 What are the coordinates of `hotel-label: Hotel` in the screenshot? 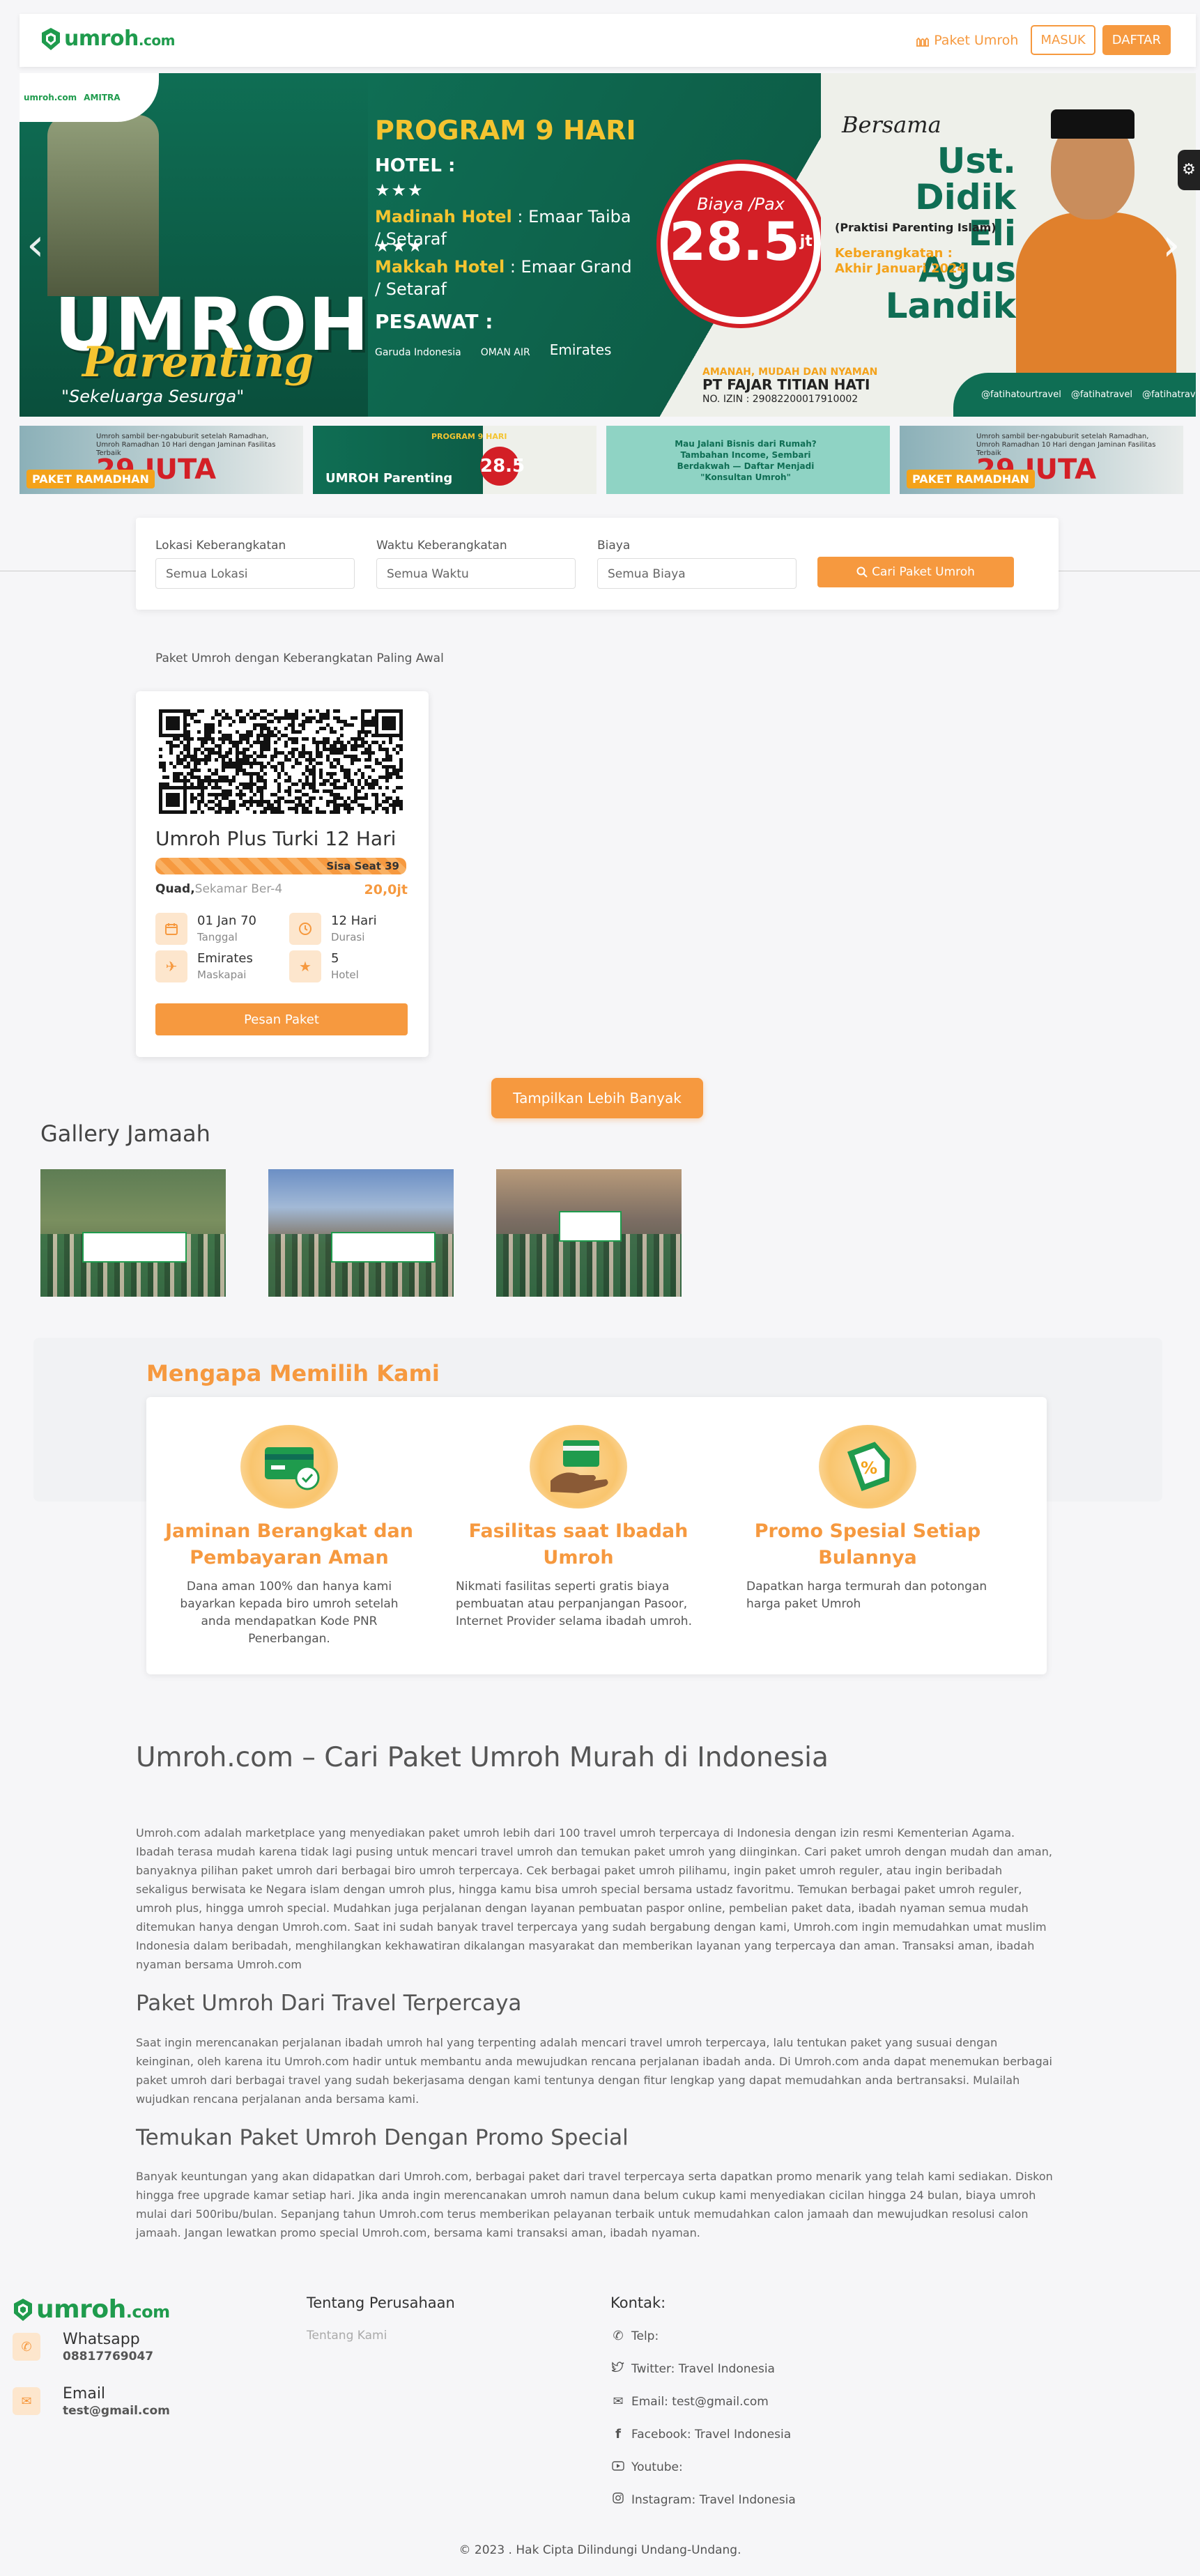 It's located at (345, 975).